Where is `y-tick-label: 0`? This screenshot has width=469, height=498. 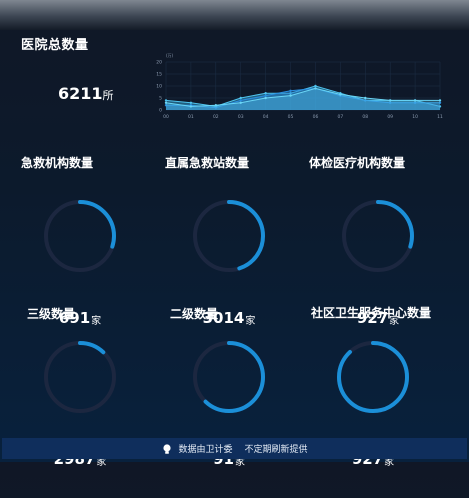 y-tick-label: 0 is located at coordinates (160, 111).